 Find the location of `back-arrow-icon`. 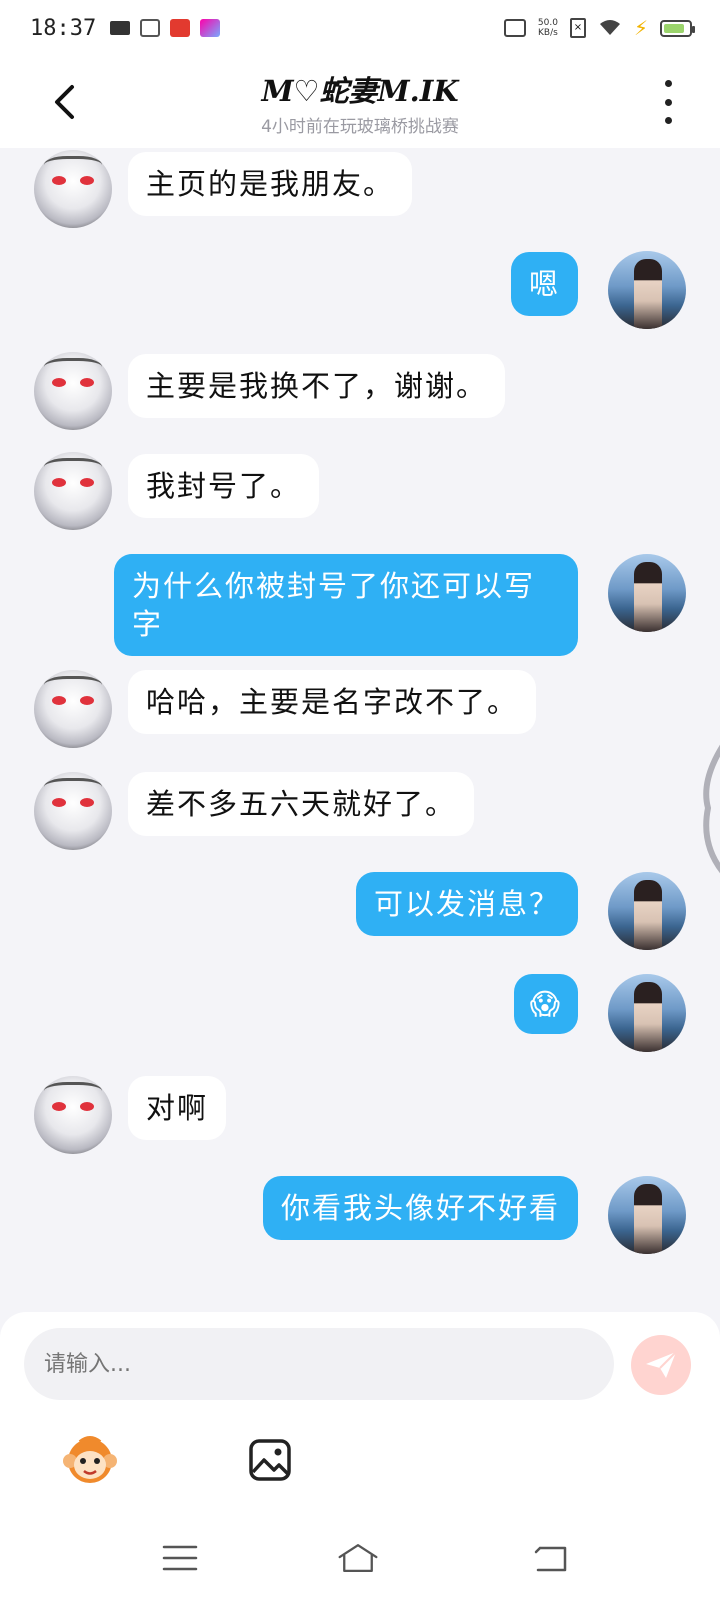

back-arrow-icon is located at coordinates (550, 1559).